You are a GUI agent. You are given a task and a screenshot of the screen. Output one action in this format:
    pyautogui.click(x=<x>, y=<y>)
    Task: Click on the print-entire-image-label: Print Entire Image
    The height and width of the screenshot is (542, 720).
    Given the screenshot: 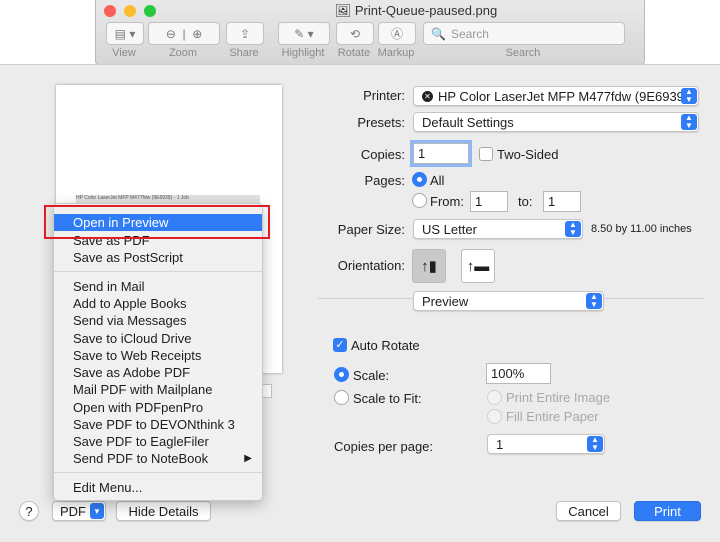 What is the action you would take?
    pyautogui.click(x=558, y=397)
    